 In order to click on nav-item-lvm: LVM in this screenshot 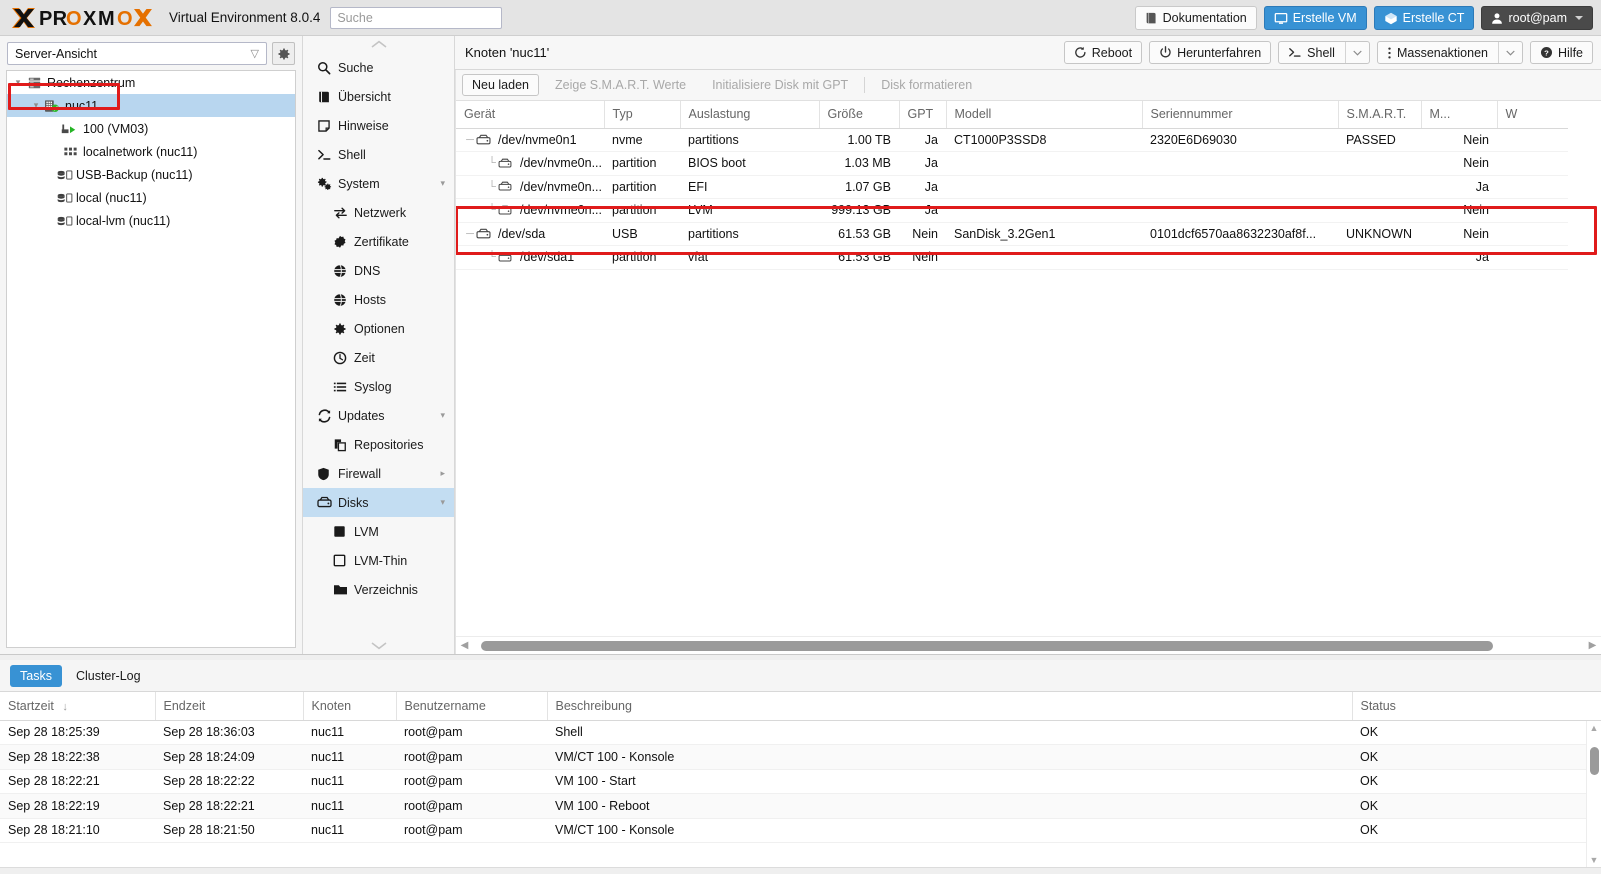, I will do `click(378, 531)`.